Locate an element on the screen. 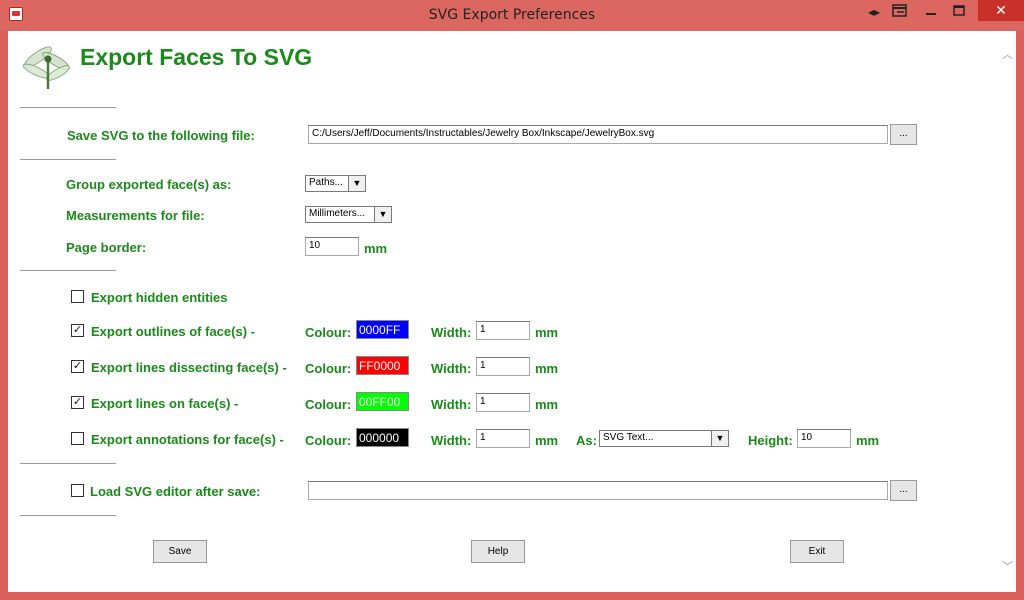 Image resolution: width=1024 pixels, height=600 pixels. dissecting-colour-swatch: FF0000 is located at coordinates (382, 365).